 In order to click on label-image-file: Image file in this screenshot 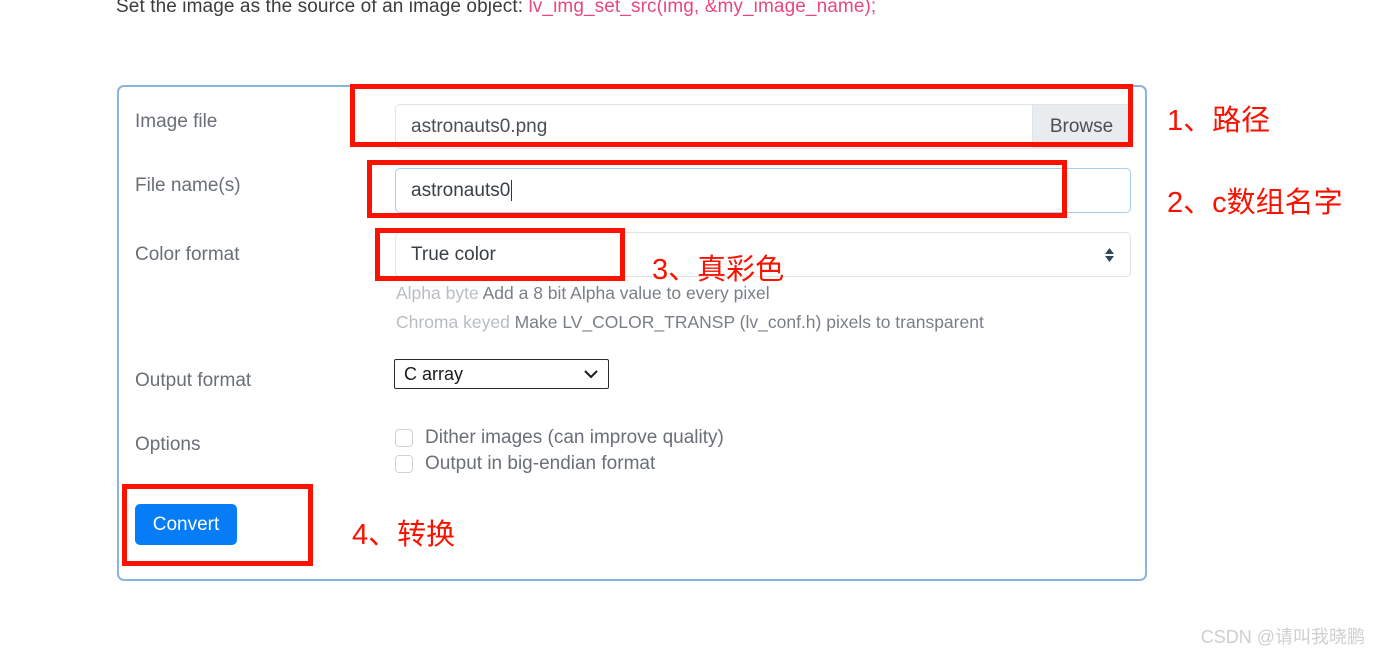, I will do `click(176, 121)`.